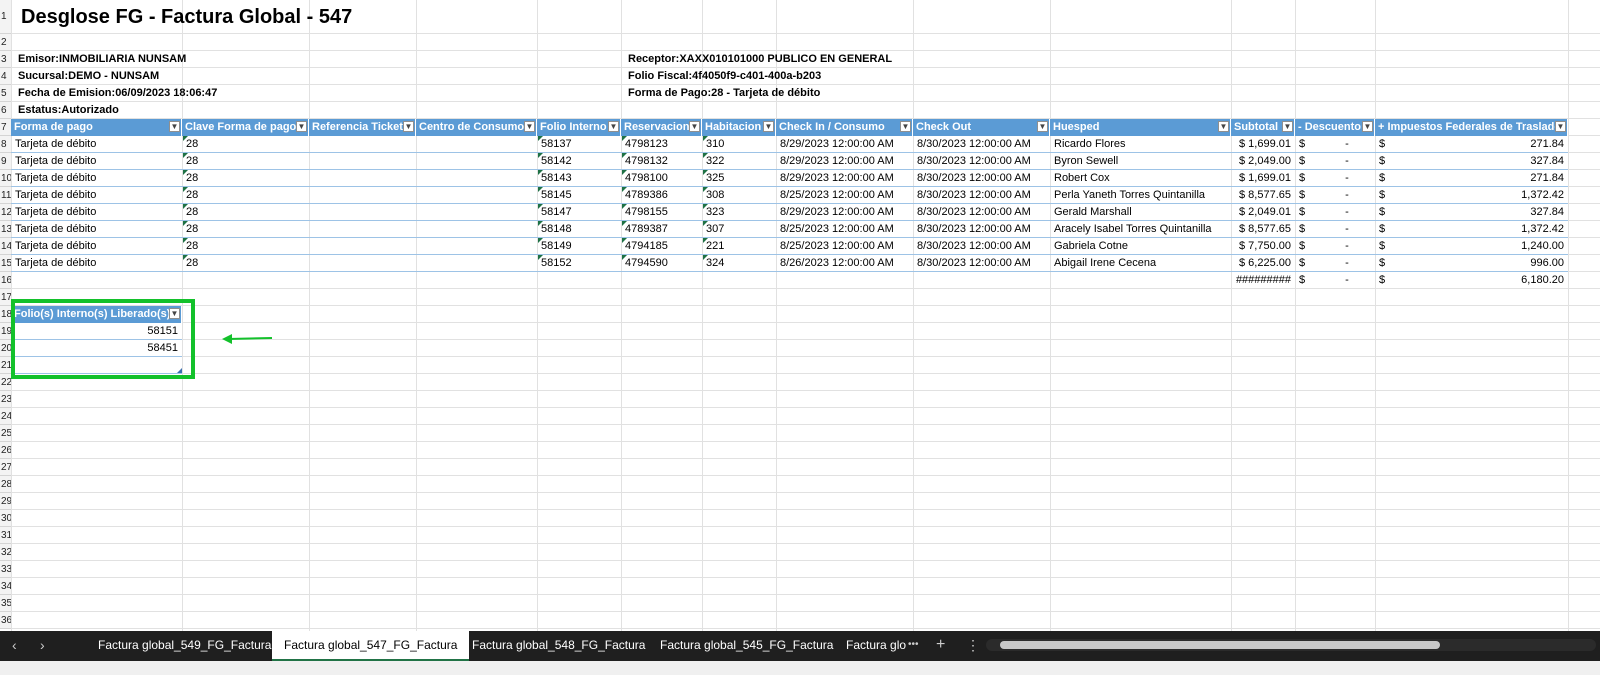 The height and width of the screenshot is (675, 1600). Describe the element at coordinates (5, 603) in the screenshot. I see `row-number: 35` at that location.